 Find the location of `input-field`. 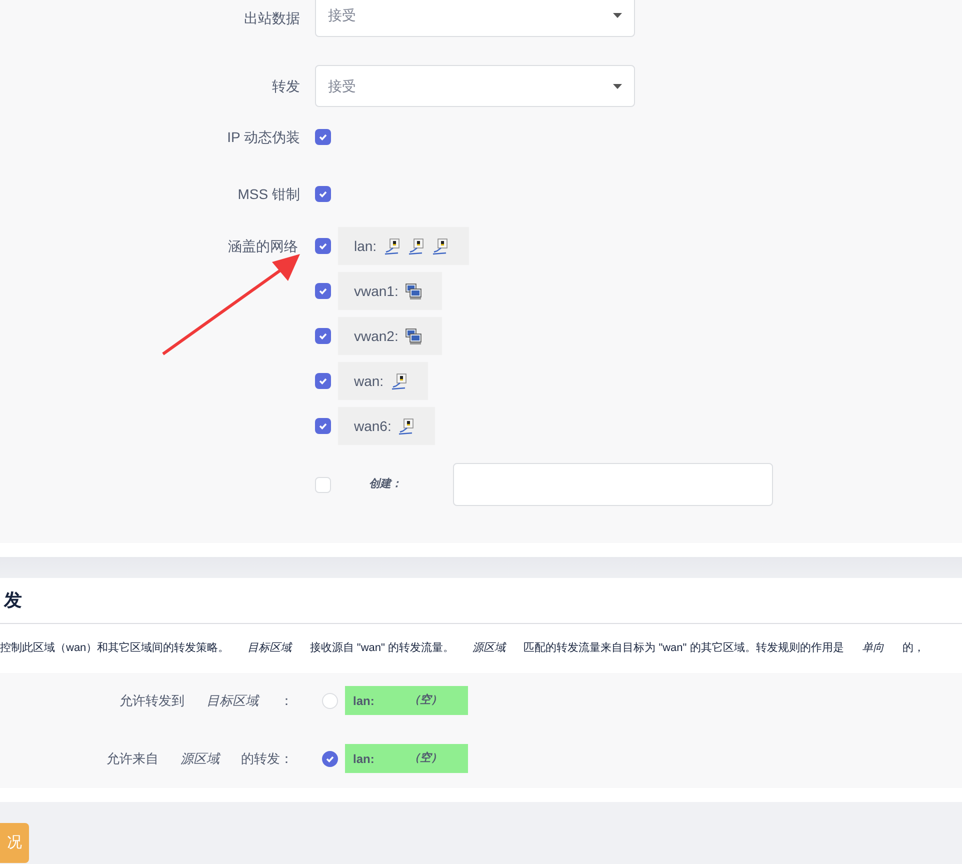

input-field is located at coordinates (613, 484).